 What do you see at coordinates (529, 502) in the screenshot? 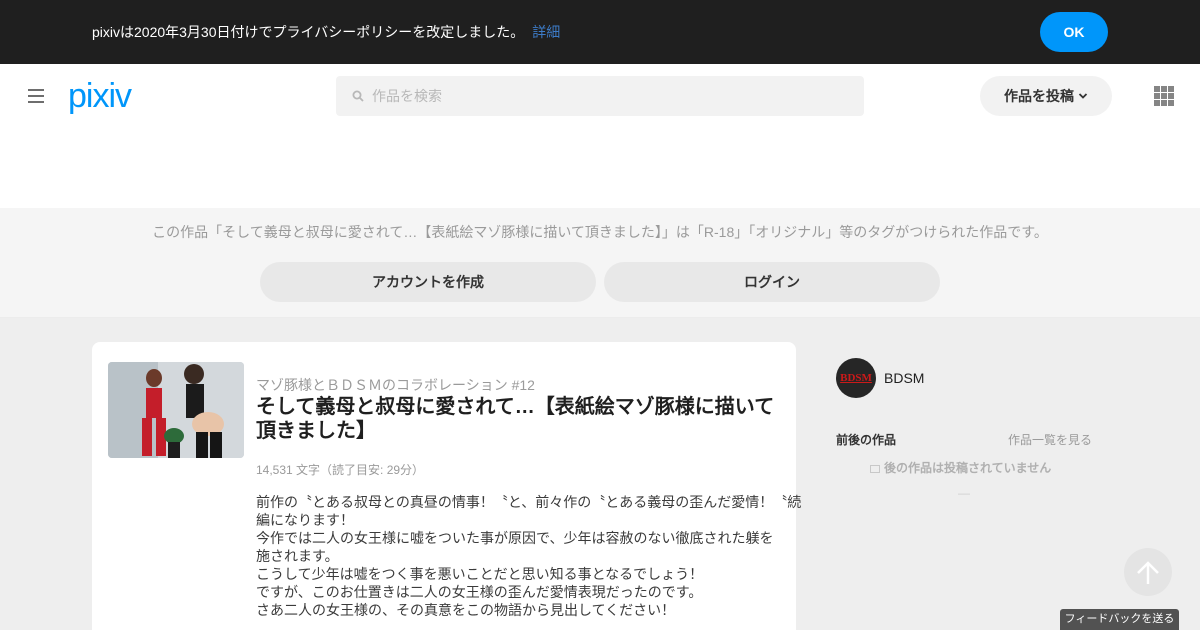
I see `caption-line: 前作の〝とある叔母との真昼の情事！〝と、前々作の〝とある義母の歪んだ愛情！〝続` at bounding box center [529, 502].